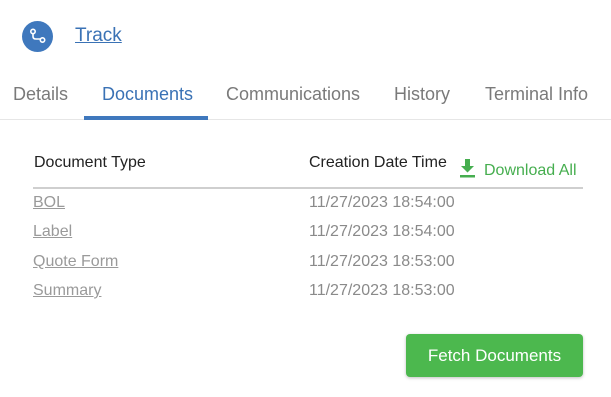 This screenshot has width=611, height=397. I want to click on track-header: Track, so click(72, 36).